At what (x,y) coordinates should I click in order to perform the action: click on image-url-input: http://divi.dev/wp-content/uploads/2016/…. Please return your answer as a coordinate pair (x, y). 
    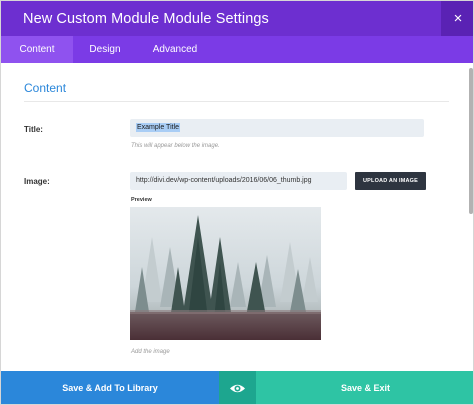
    Looking at the image, I should click on (238, 181).